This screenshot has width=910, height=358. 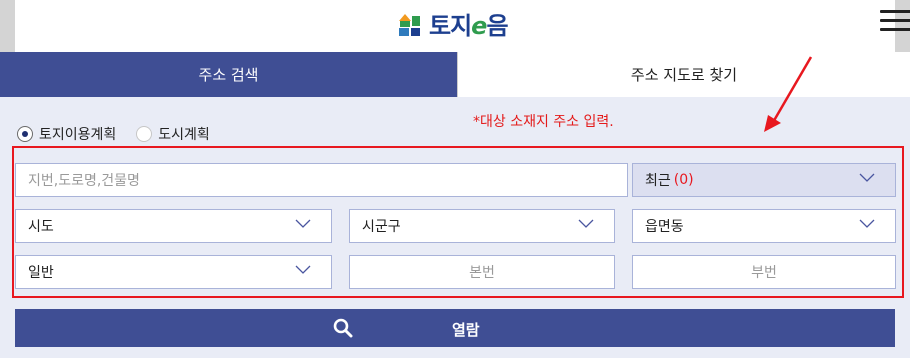 I want to click on eupmyeondong-select: 읍면동, so click(x=764, y=226).